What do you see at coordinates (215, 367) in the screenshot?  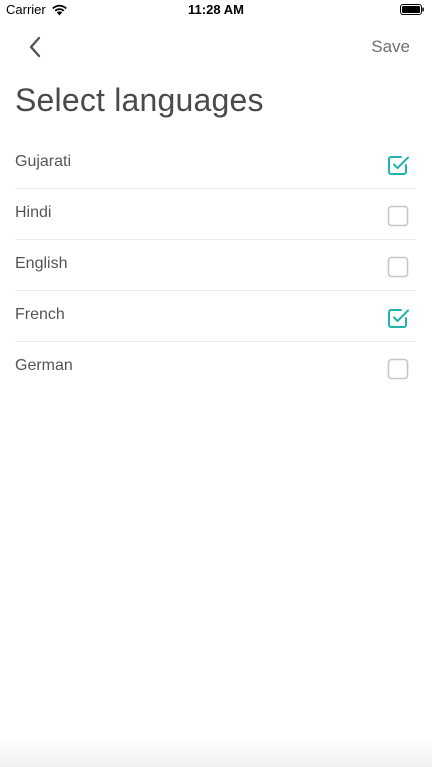 I see `language-row-german: German` at bounding box center [215, 367].